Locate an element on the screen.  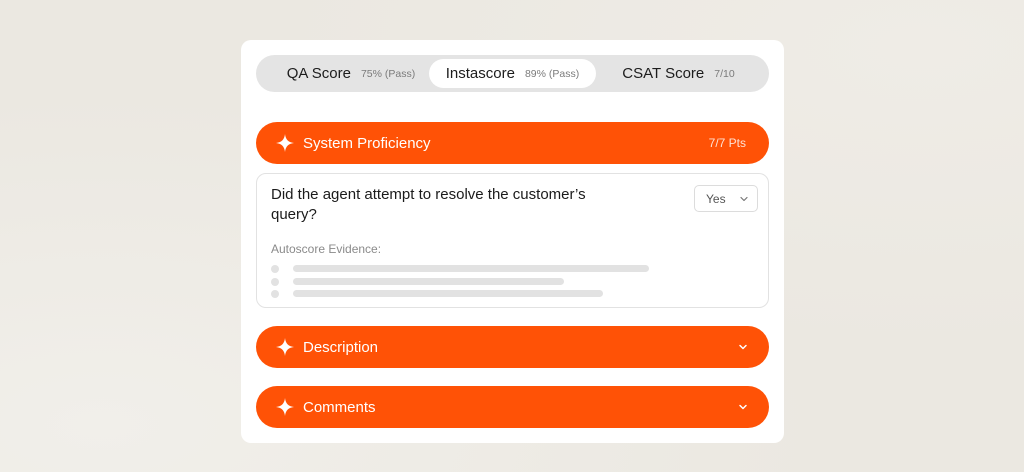
tab-qa-score: QA Score 75% (Pass) is located at coordinates (351, 73).